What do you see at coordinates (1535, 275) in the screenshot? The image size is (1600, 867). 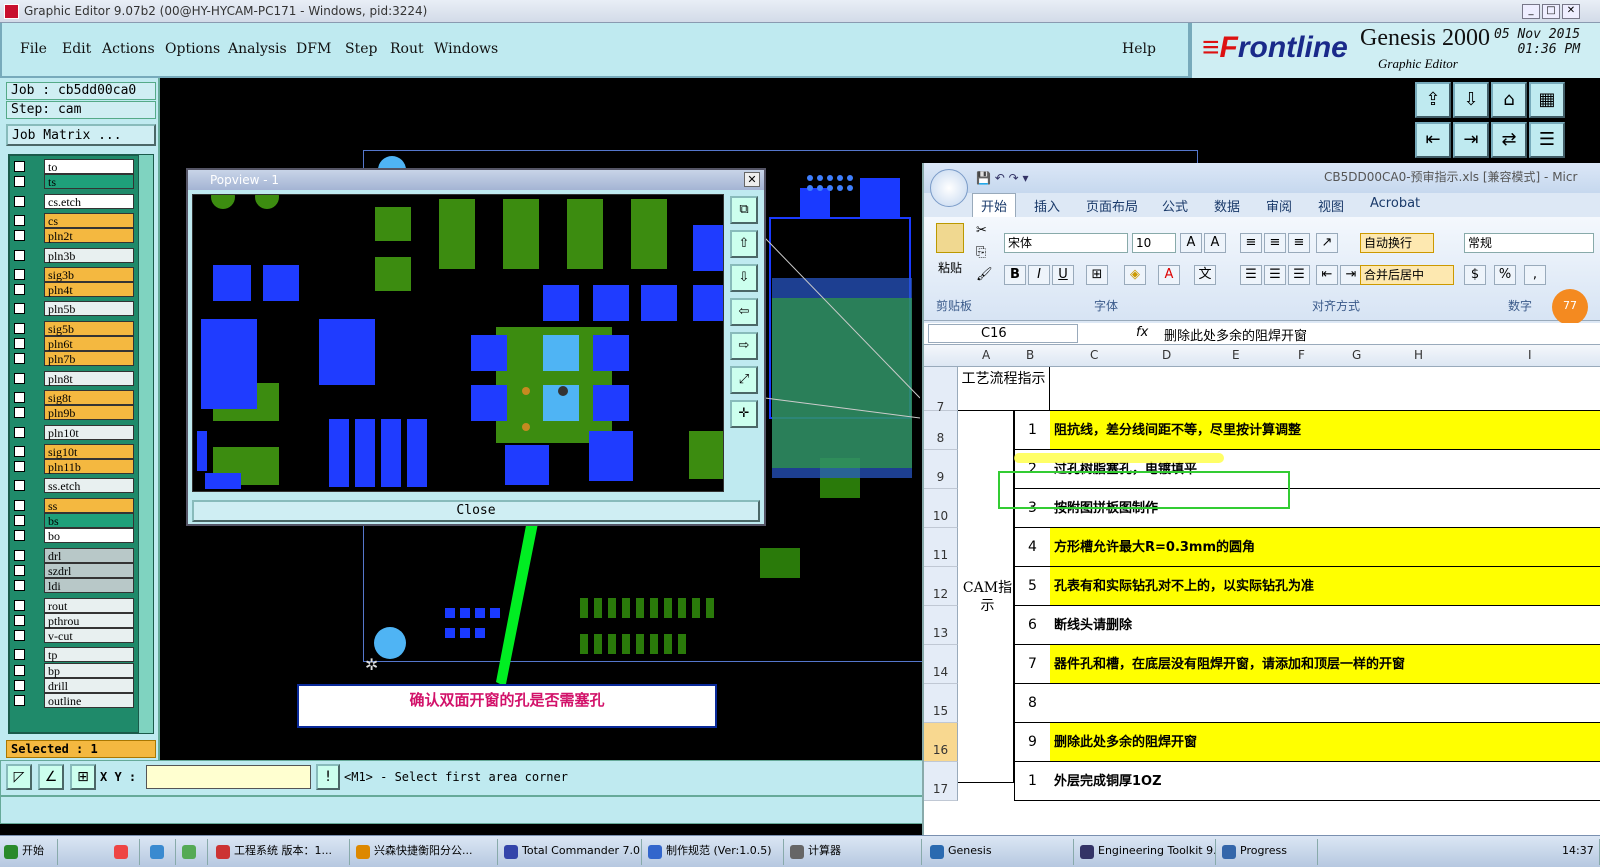 I see `comma-icon: ,` at bounding box center [1535, 275].